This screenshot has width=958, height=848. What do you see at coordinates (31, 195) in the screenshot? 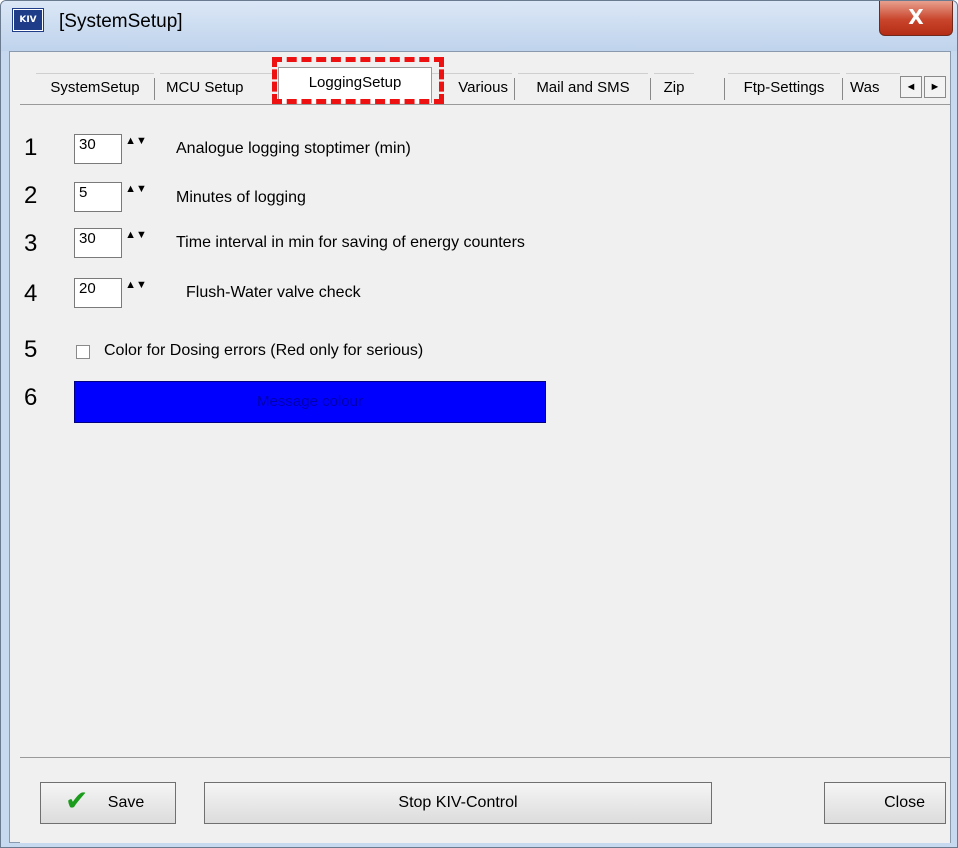
I see `row-number: 2` at bounding box center [31, 195].